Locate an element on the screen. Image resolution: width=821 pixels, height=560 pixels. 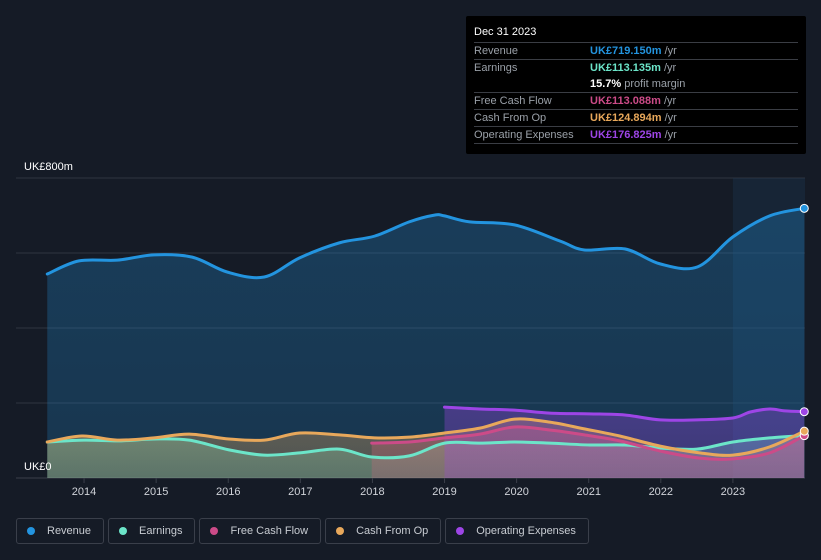
tooltip-label is located at coordinates (532, 84).